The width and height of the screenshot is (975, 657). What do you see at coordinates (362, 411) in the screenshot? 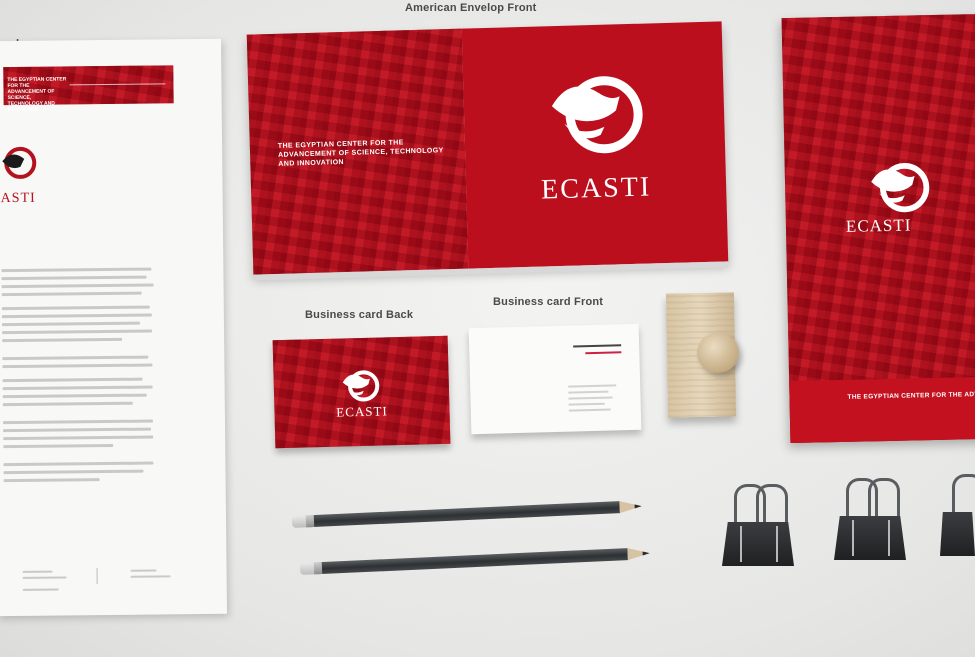
I see `card-back-wordmark: ECASTI` at bounding box center [362, 411].